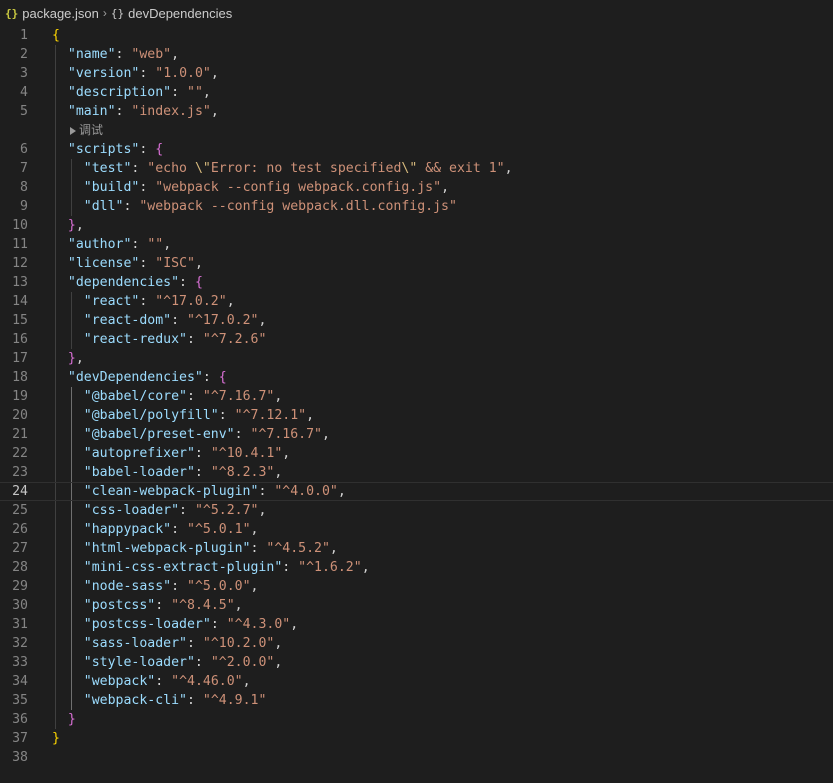 The width and height of the screenshot is (833, 783). What do you see at coordinates (159, 320) in the screenshot?
I see `code-text: "react-dom": "^17.0.2",` at bounding box center [159, 320].